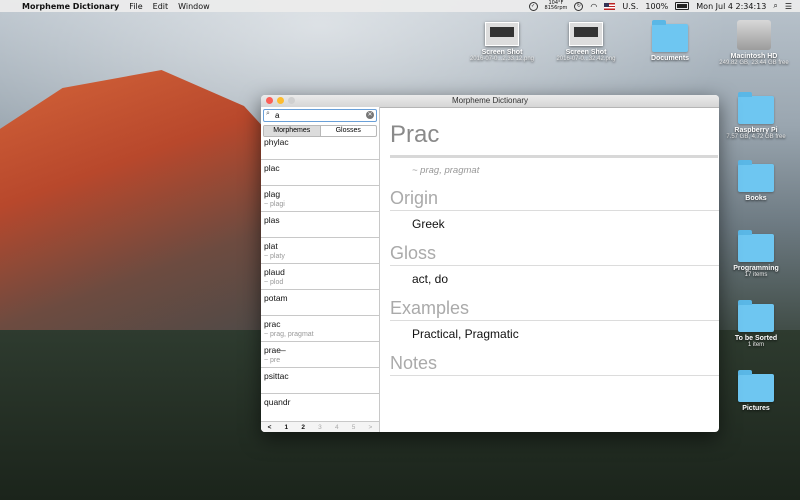 This screenshot has height=500, width=800. What do you see at coordinates (579, 6) in the screenshot?
I see `sync-icon: ↻` at bounding box center [579, 6].